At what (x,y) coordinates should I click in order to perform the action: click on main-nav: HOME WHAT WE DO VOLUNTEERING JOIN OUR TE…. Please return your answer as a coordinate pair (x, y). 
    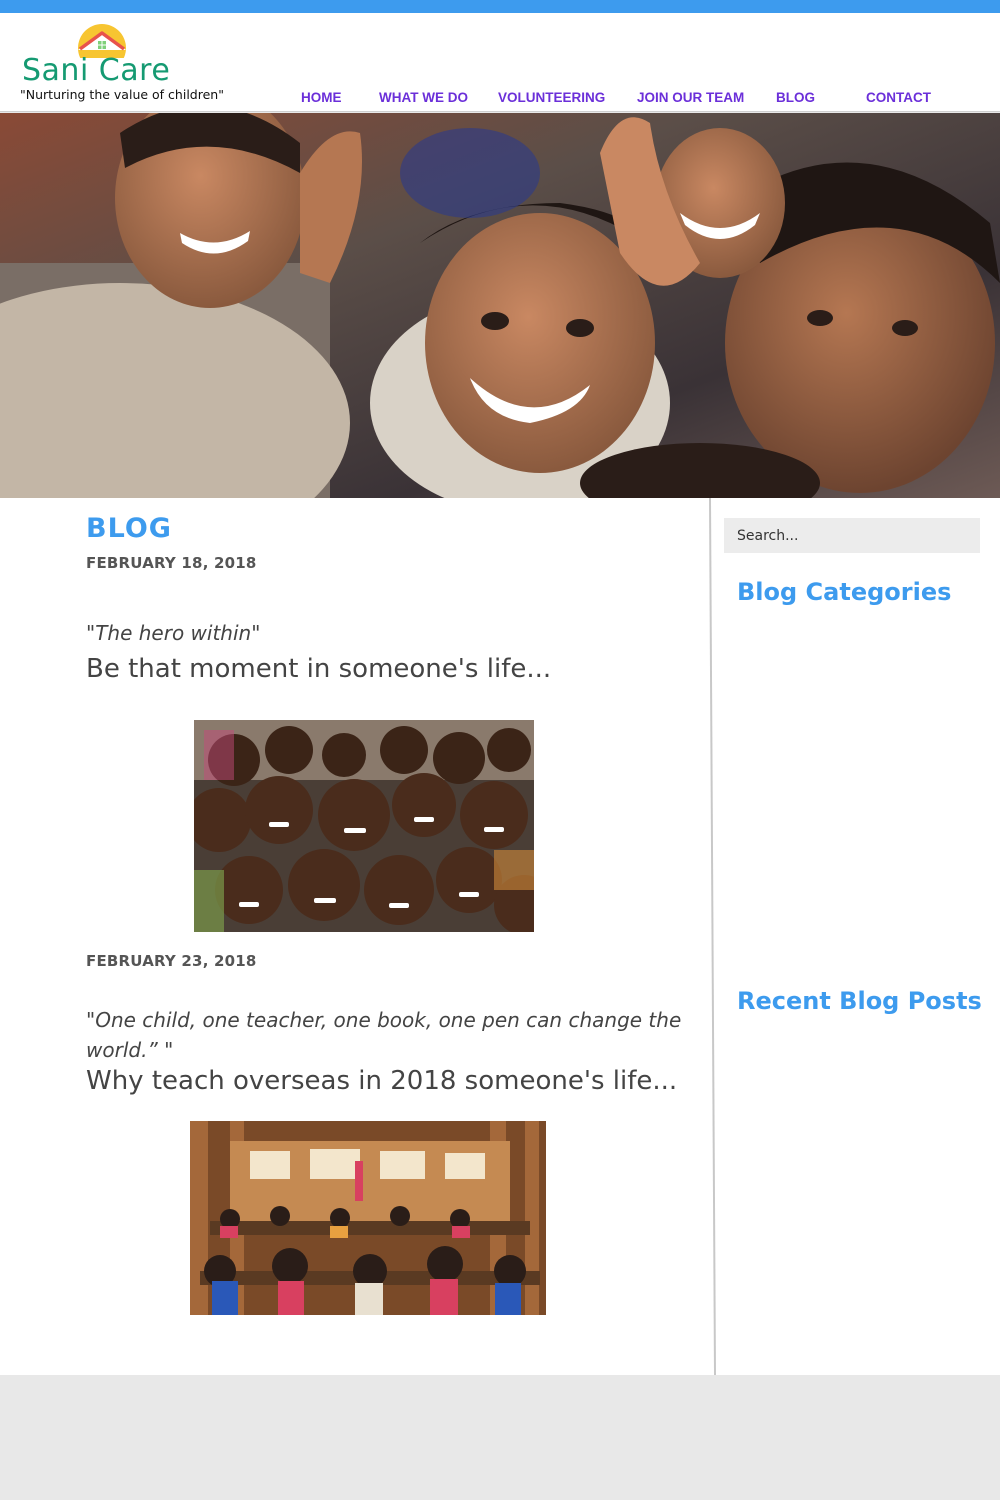
    Looking at the image, I should click on (500, 100).